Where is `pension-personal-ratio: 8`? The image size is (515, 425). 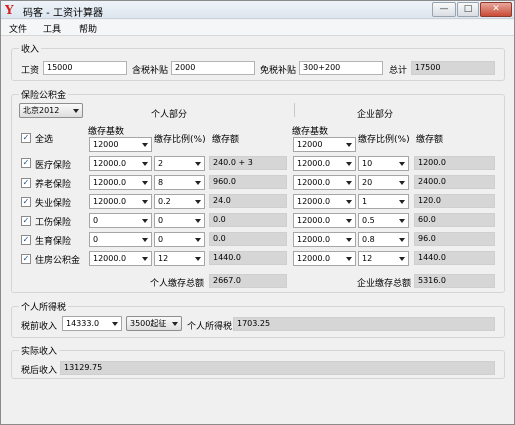 pension-personal-ratio: 8 is located at coordinates (179, 182).